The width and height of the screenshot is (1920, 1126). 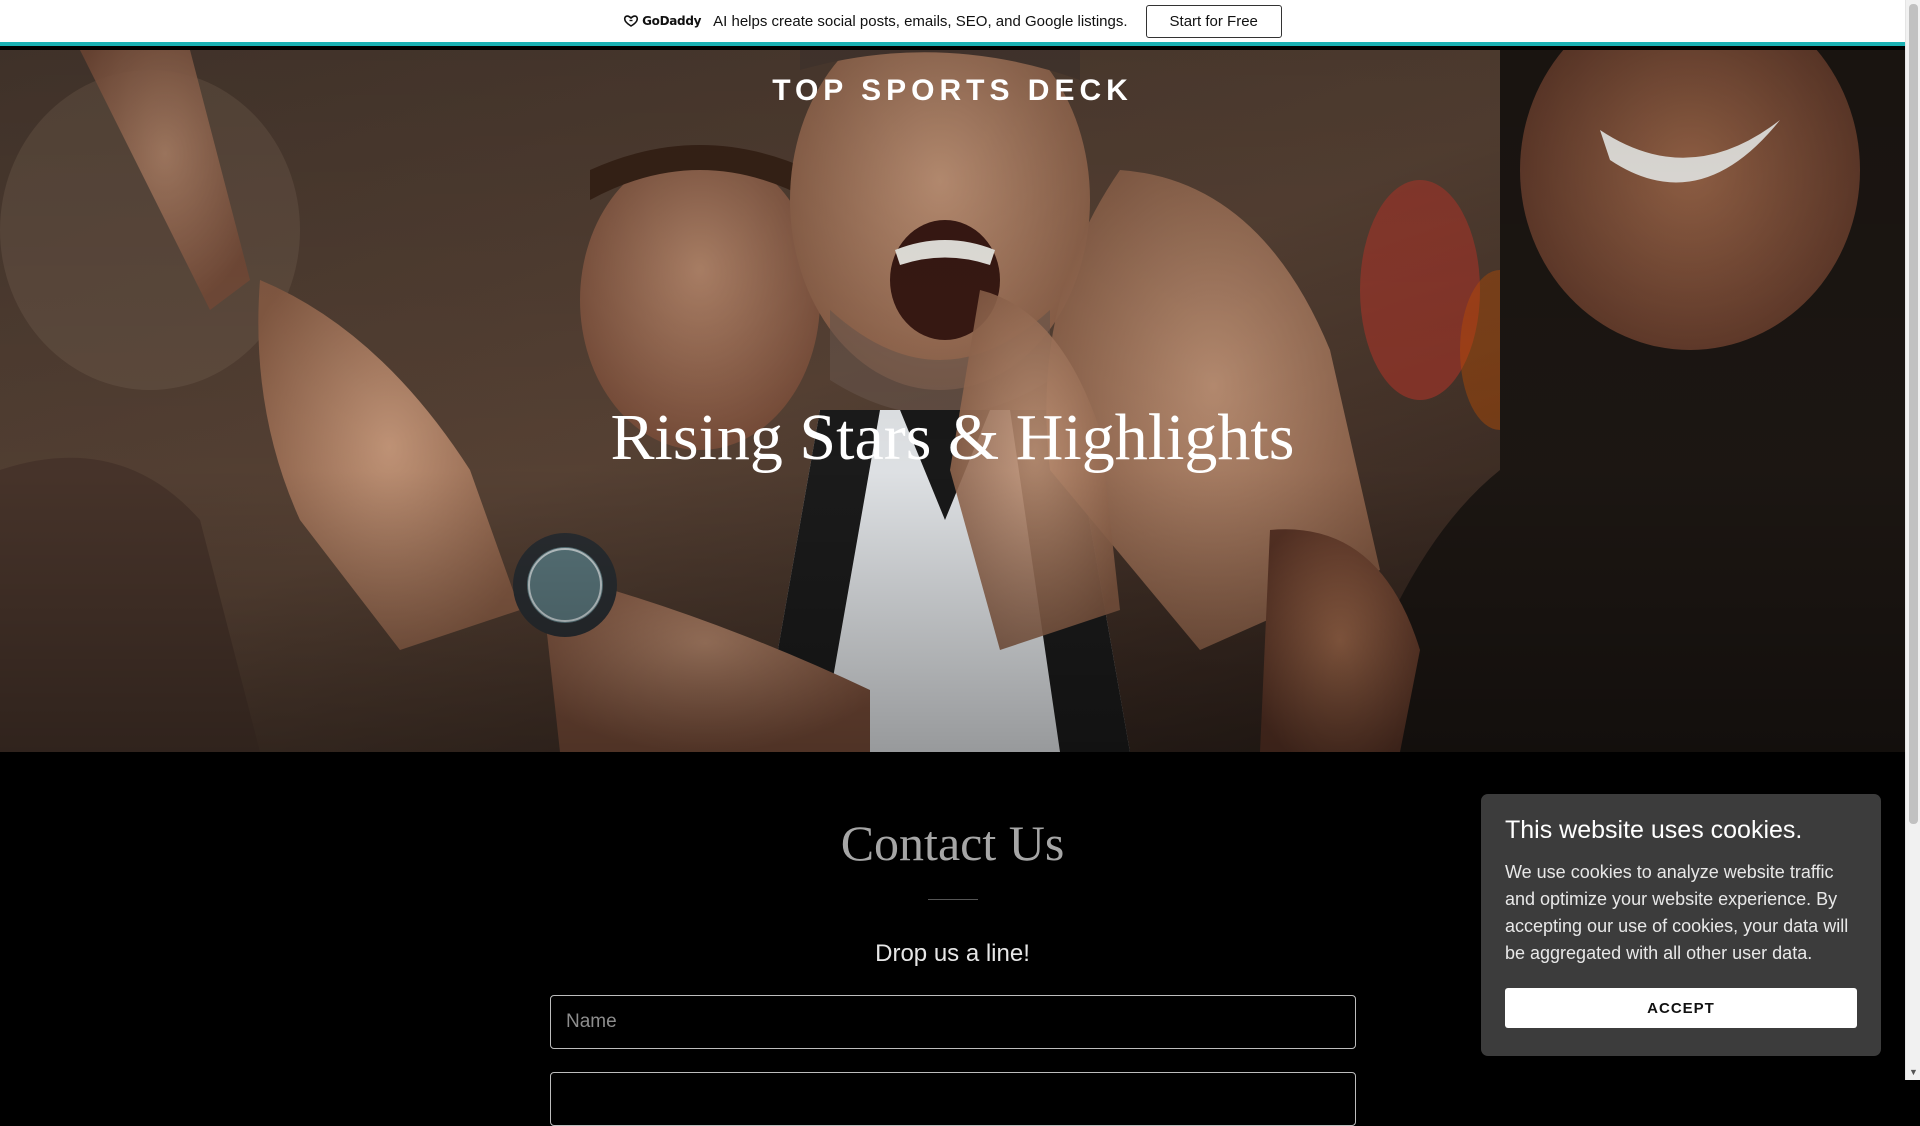 What do you see at coordinates (952, 91) in the screenshot?
I see `site-title: TOP SPORTS DECK` at bounding box center [952, 91].